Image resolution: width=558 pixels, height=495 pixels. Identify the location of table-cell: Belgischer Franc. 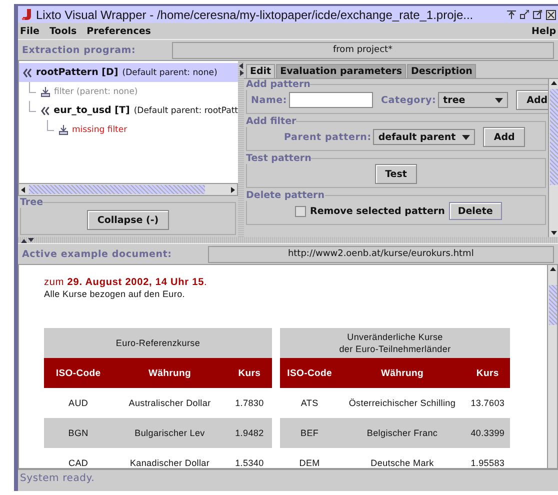
(402, 433).